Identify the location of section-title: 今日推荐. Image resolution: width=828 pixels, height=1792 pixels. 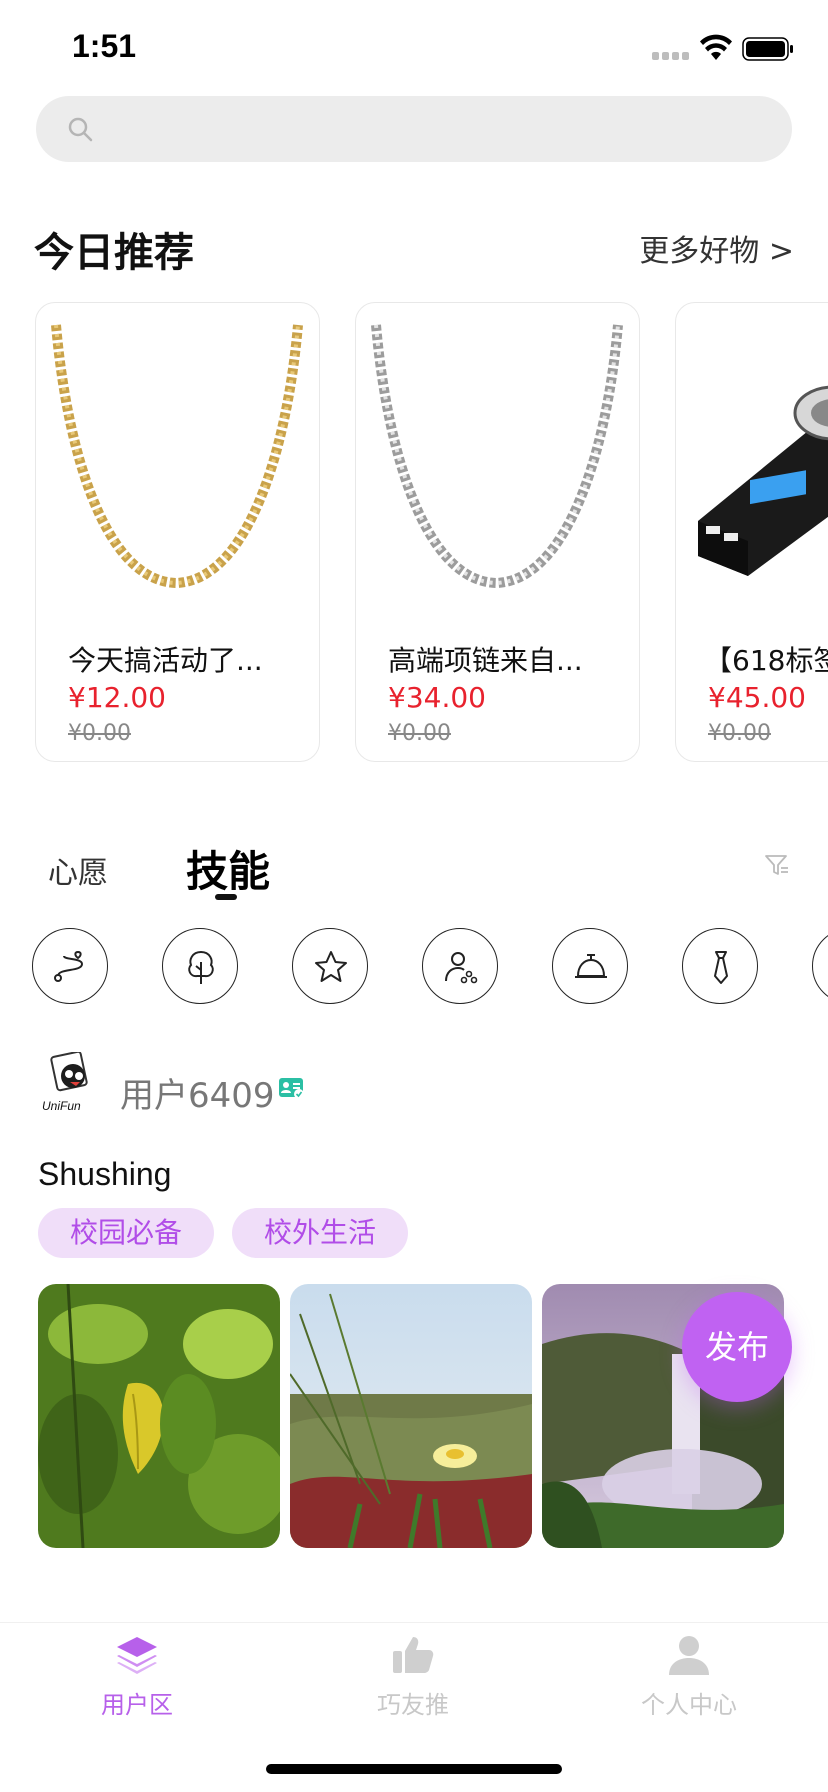
(114, 253).